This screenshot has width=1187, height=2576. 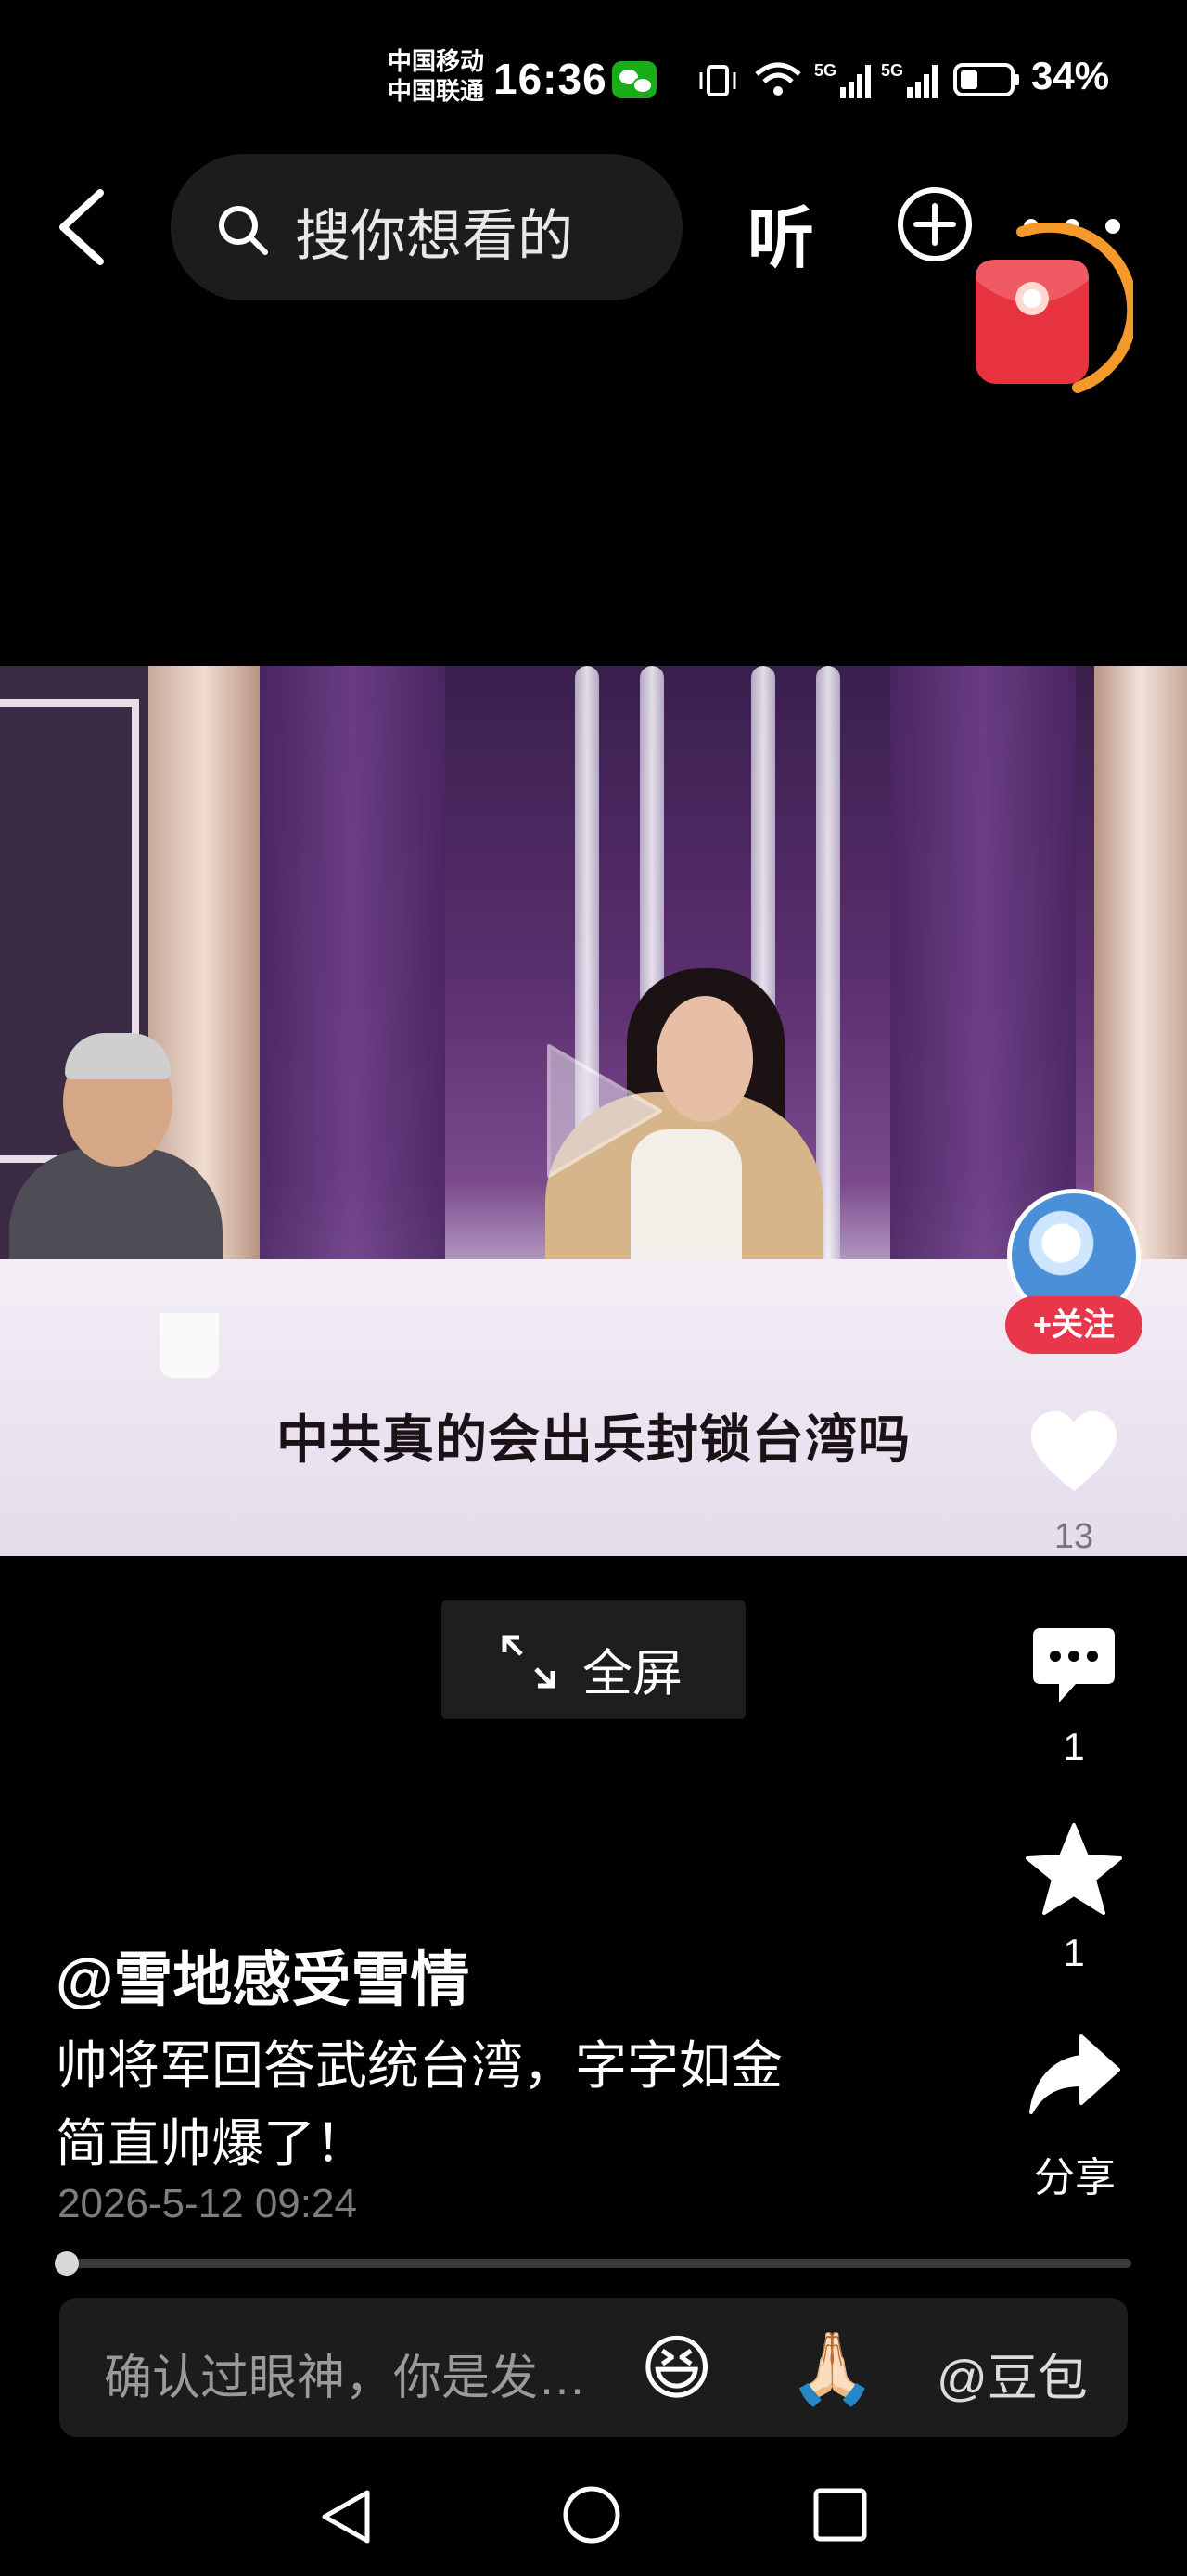 What do you see at coordinates (550, 79) in the screenshot?
I see `status-time: 16:36` at bounding box center [550, 79].